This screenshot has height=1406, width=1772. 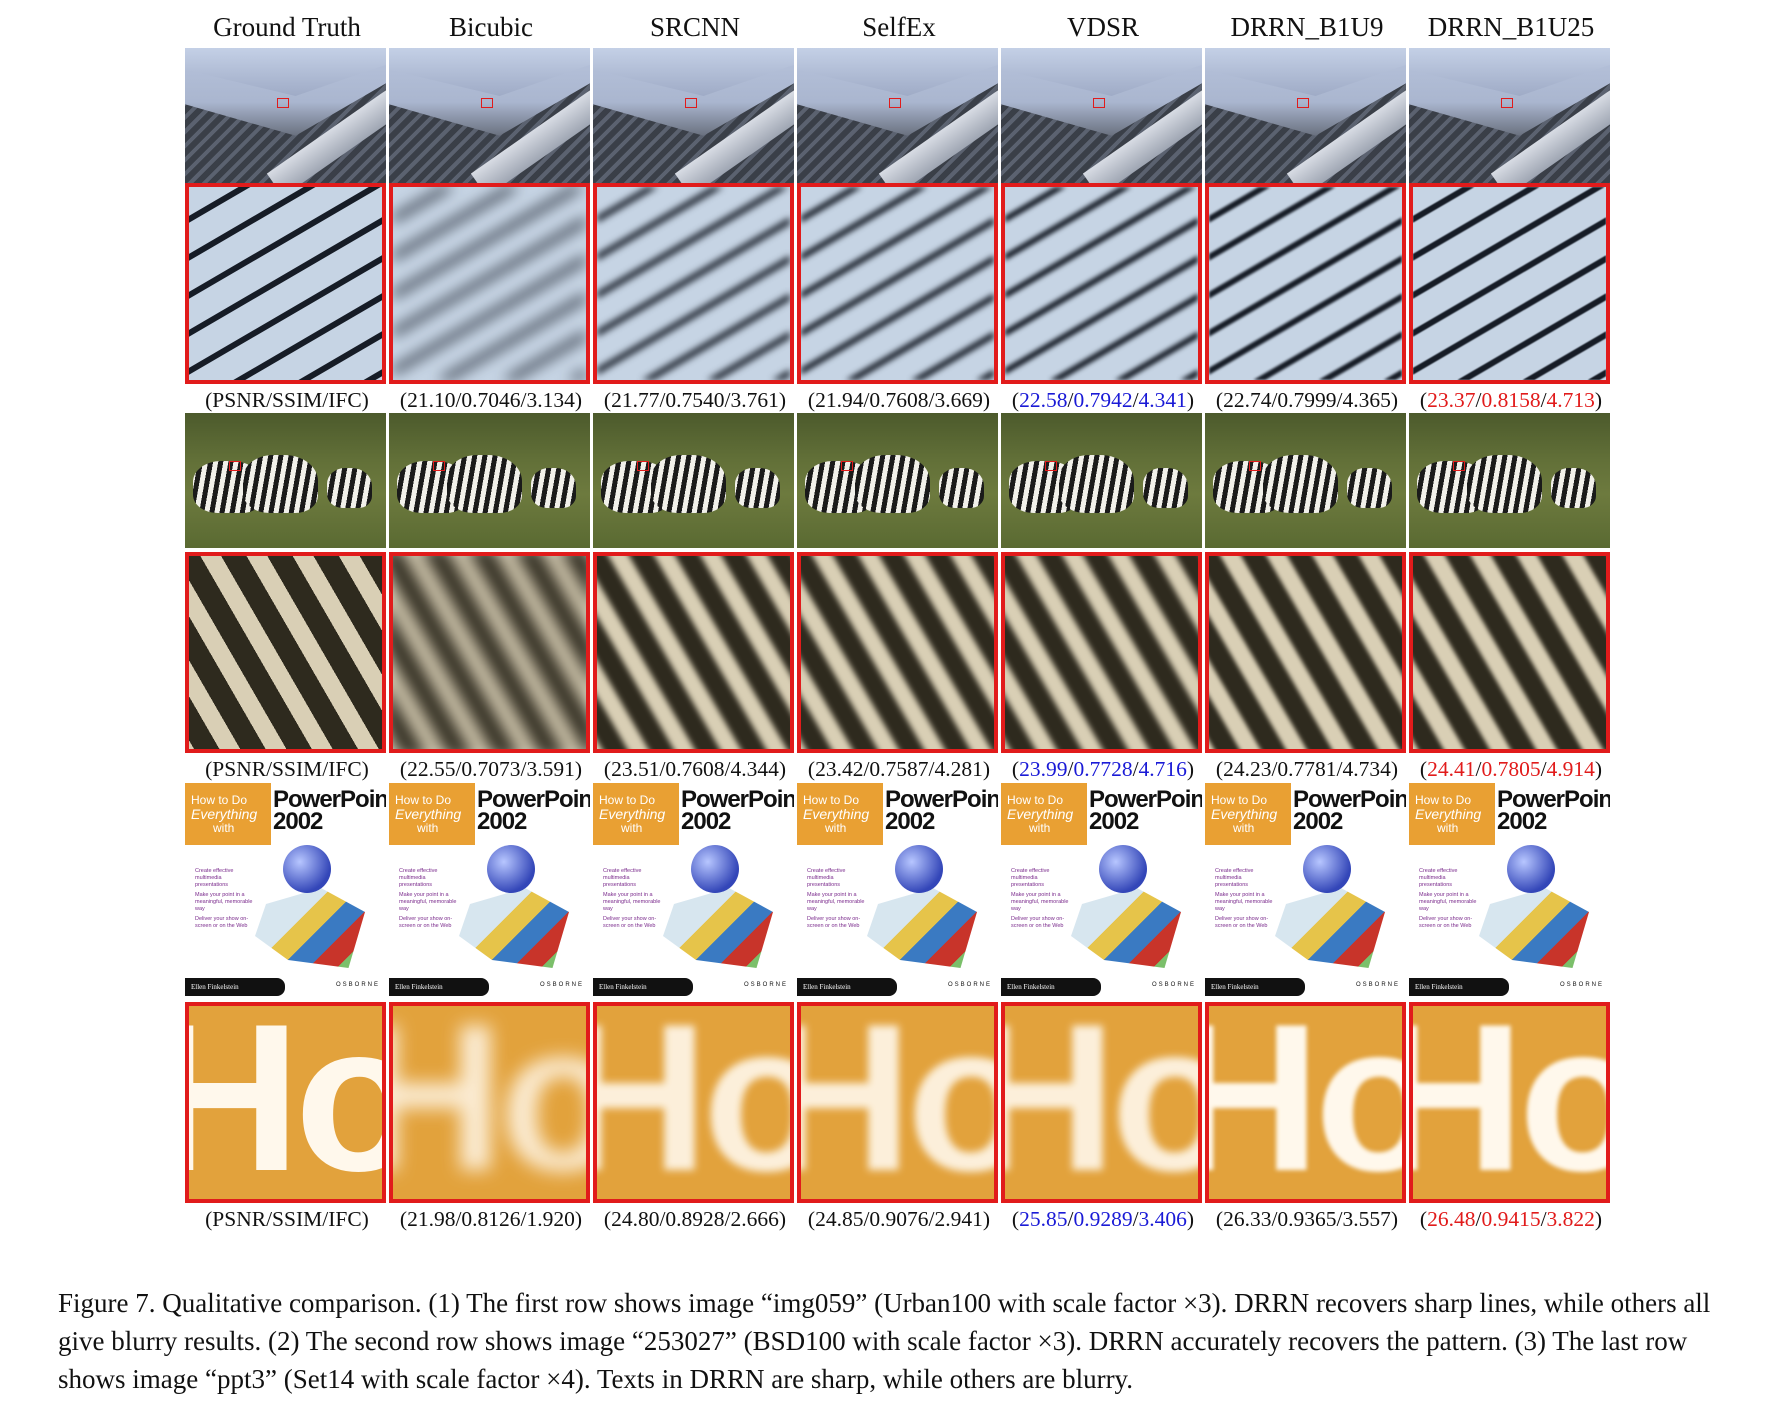 I want to click on column-header: DRRN_B1U25, so click(x=1511, y=27).